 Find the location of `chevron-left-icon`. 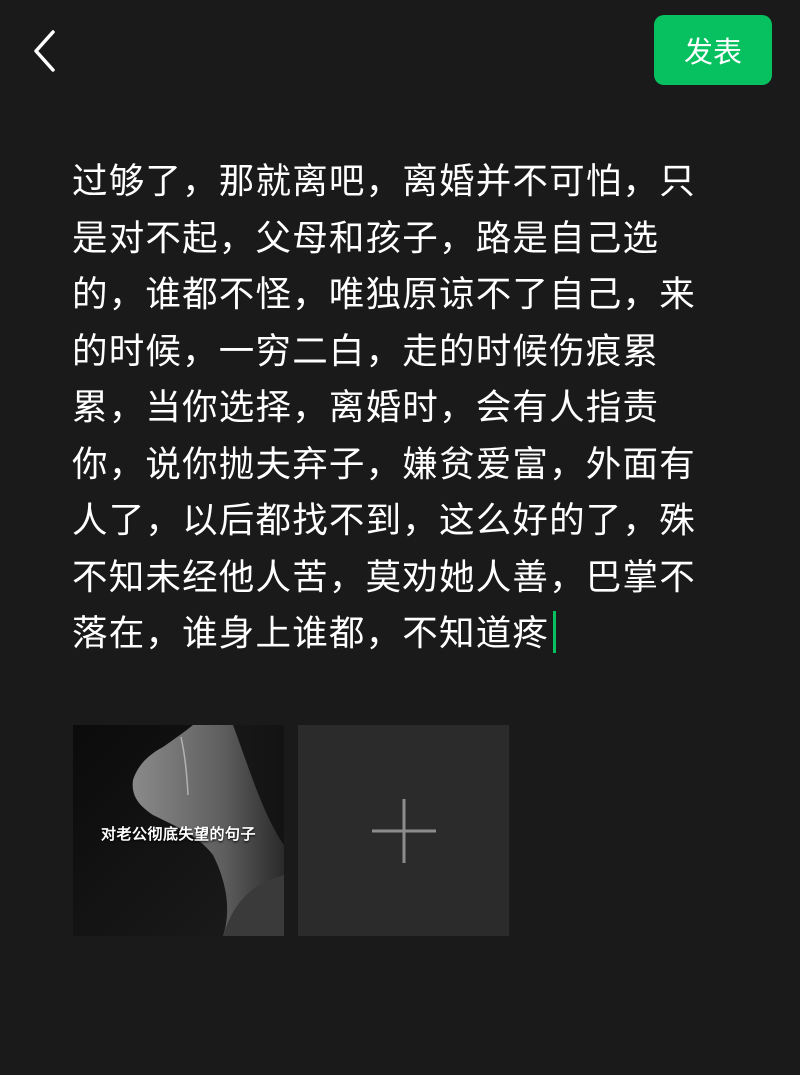

chevron-left-icon is located at coordinates (44, 51).